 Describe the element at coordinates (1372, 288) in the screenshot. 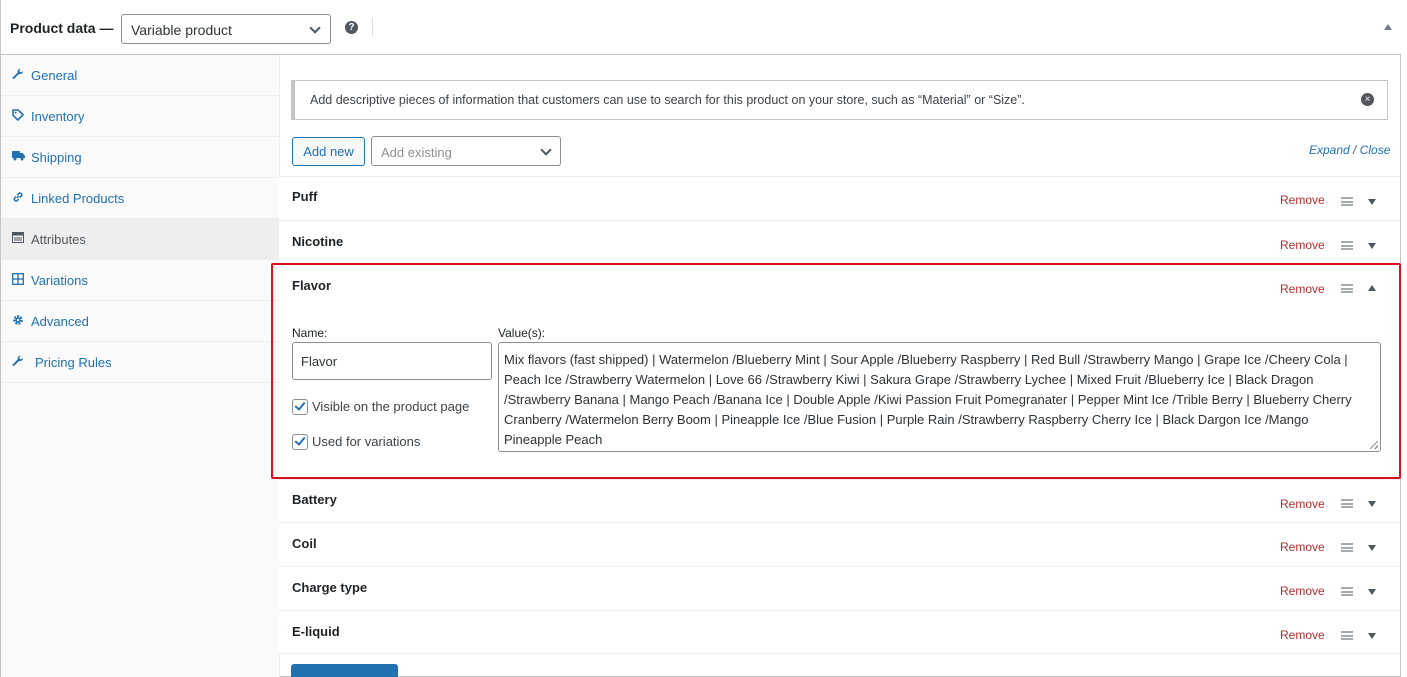

I see `toggle-up-icon` at that location.